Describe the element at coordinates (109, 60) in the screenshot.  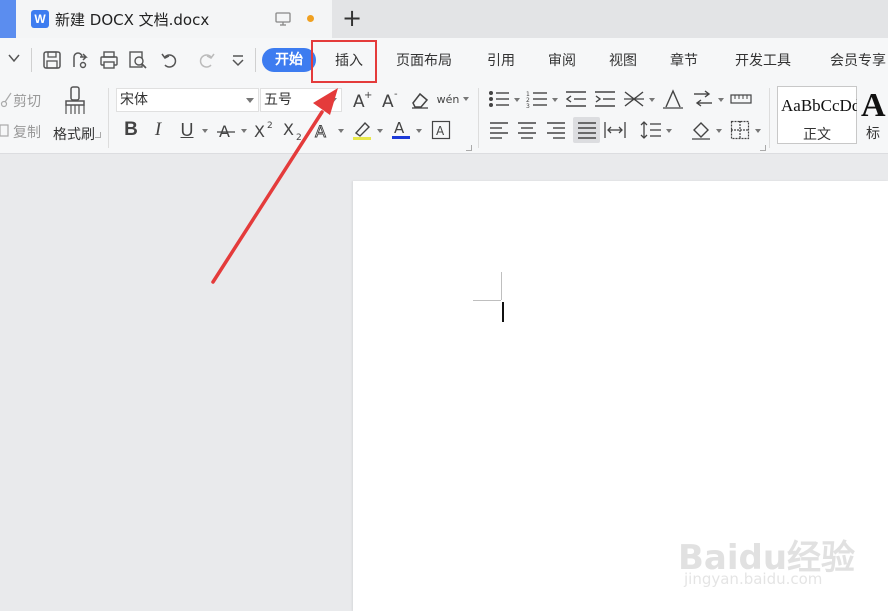
I see `print-icon` at that location.